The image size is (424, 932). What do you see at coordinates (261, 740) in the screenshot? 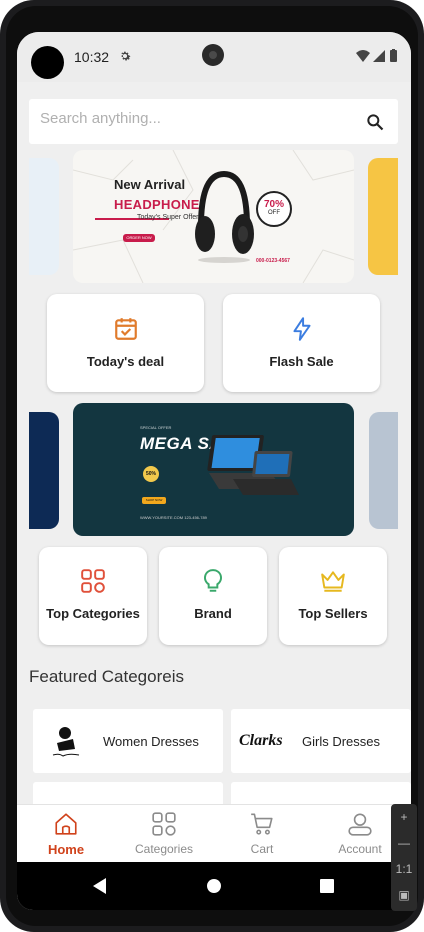
I see `clarks-logo: Clarks` at bounding box center [261, 740].